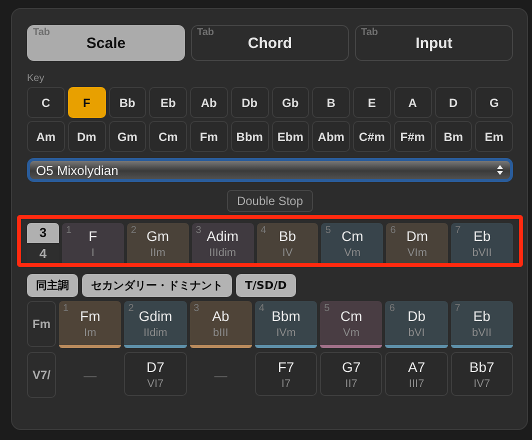 Image resolution: width=532 pixels, height=440 pixels. I want to click on chord-button: 6 Dm VIm, so click(417, 243).